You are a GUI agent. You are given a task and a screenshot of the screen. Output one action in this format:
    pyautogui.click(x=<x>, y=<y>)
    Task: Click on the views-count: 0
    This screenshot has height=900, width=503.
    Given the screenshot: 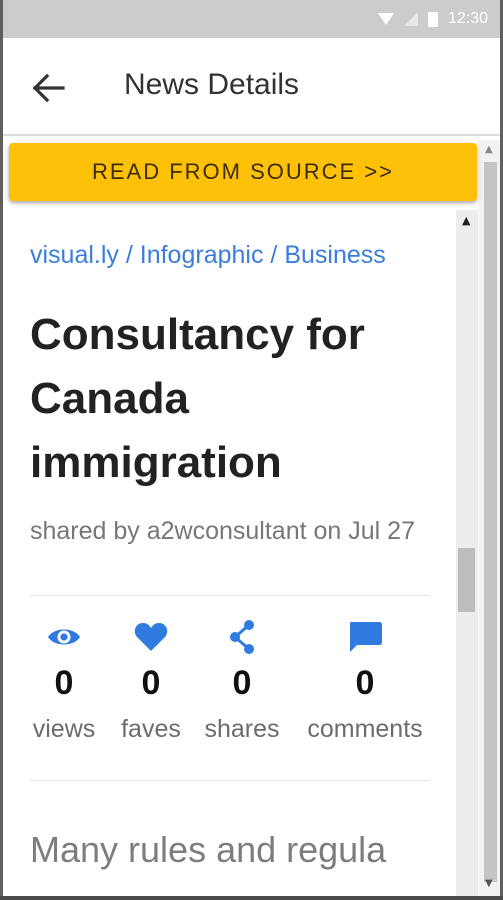 What is the action you would take?
    pyautogui.click(x=64, y=683)
    